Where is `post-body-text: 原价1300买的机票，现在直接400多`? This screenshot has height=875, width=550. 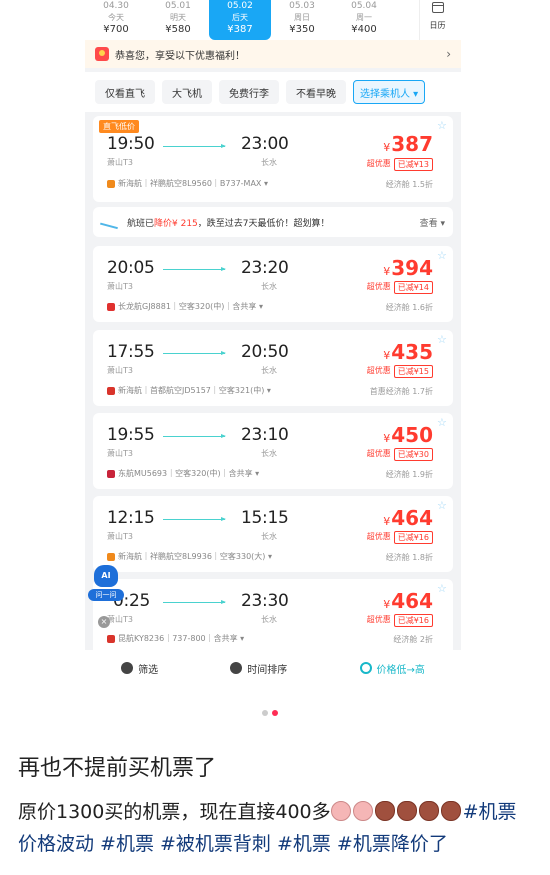 post-body-text: 原价1300买的机票，现在直接400多 is located at coordinates (174, 812).